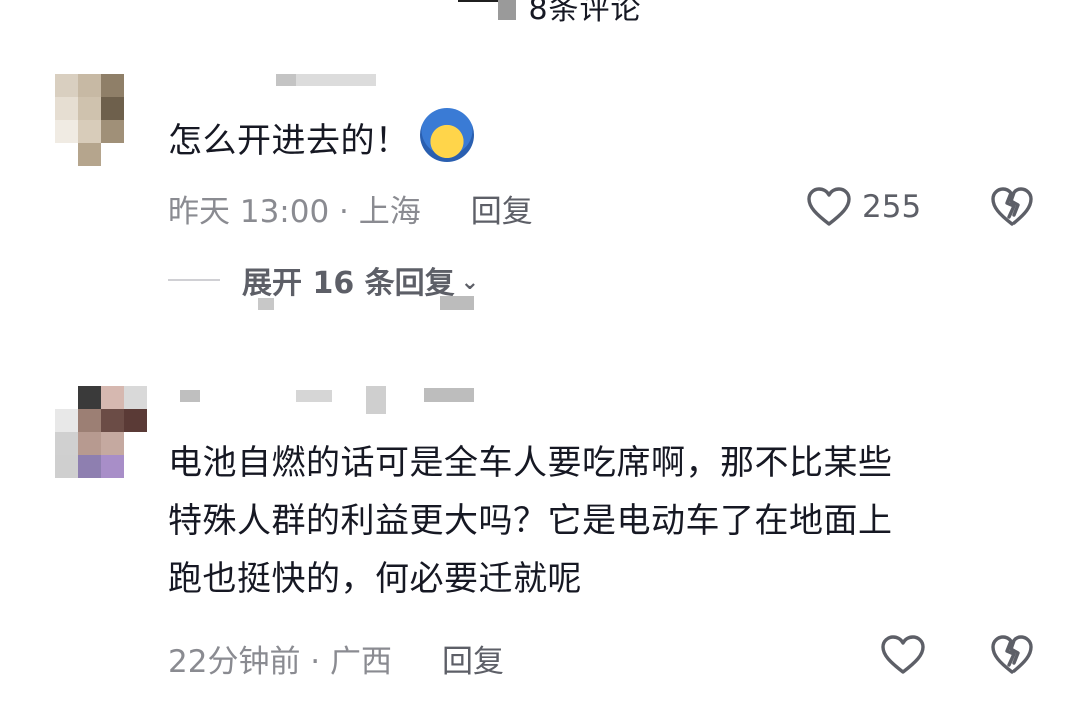 The height and width of the screenshot is (722, 1080). Describe the element at coordinates (585, 13) in the screenshot. I see `comments-count-title: 8条评论` at that location.